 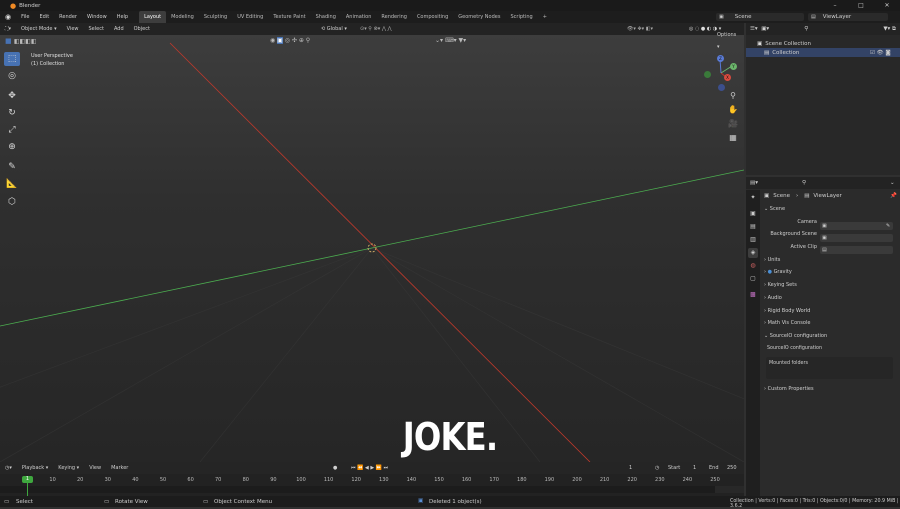 What do you see at coordinates (770, 272) in the screenshot?
I see `gravity-checkbox-icon: ●` at bounding box center [770, 272].